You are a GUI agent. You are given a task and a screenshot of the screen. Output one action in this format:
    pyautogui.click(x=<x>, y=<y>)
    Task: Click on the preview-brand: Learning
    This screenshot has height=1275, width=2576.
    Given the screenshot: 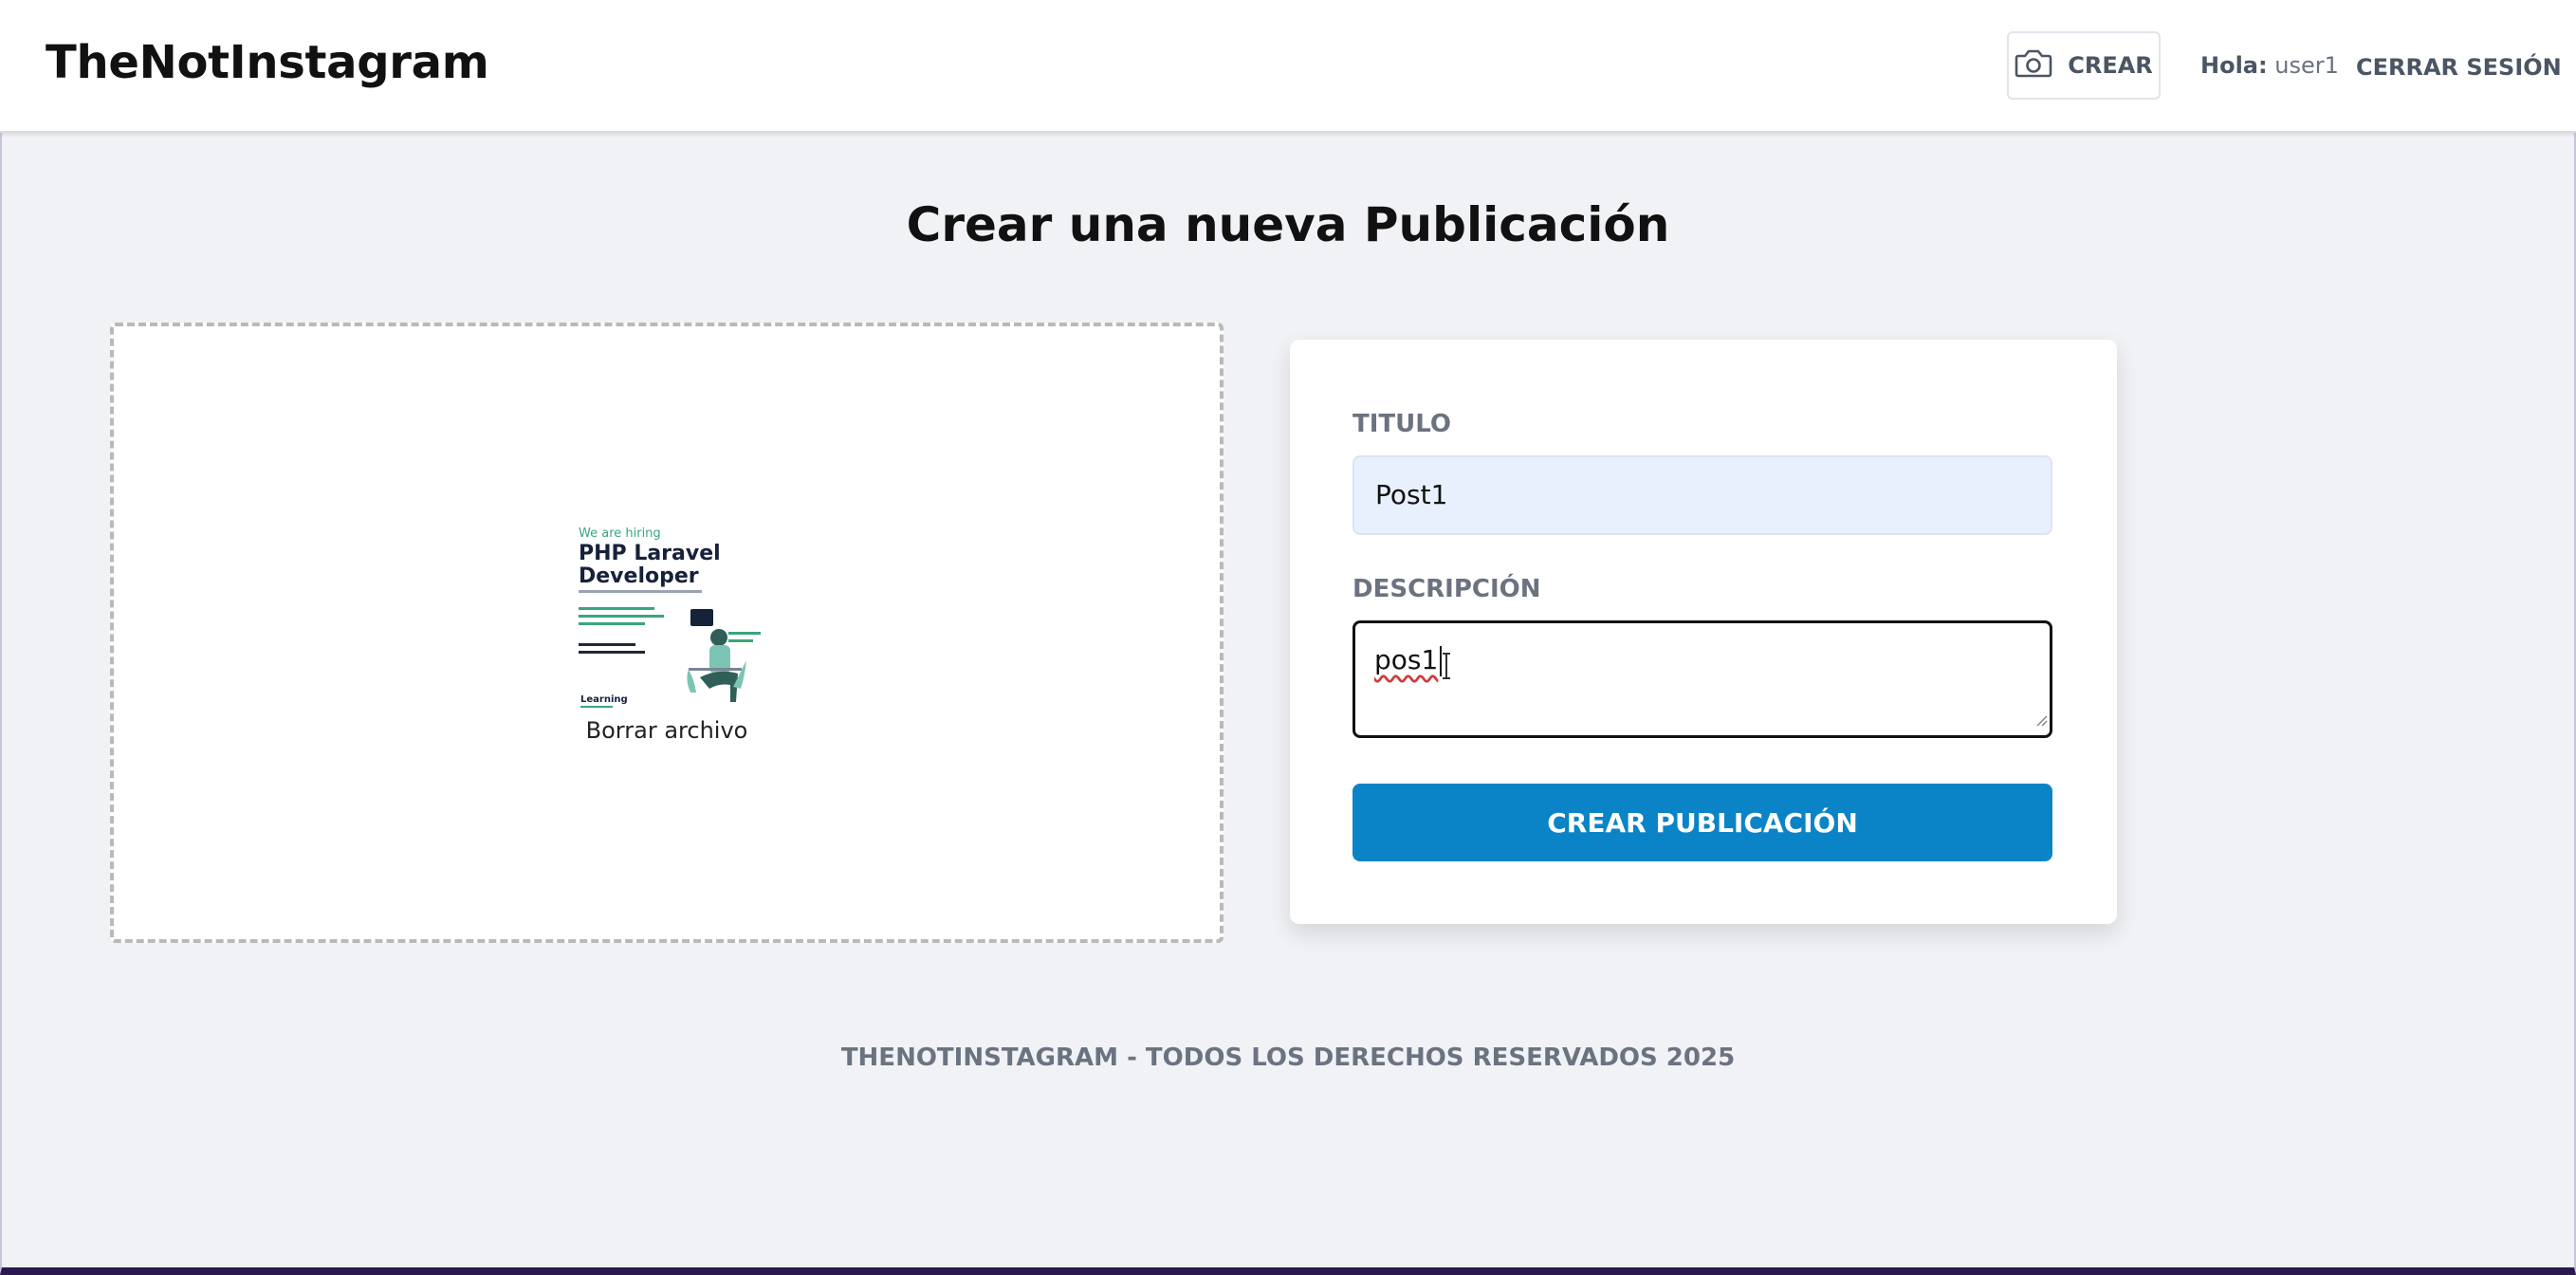 What is the action you would take?
    pyautogui.click(x=604, y=699)
    